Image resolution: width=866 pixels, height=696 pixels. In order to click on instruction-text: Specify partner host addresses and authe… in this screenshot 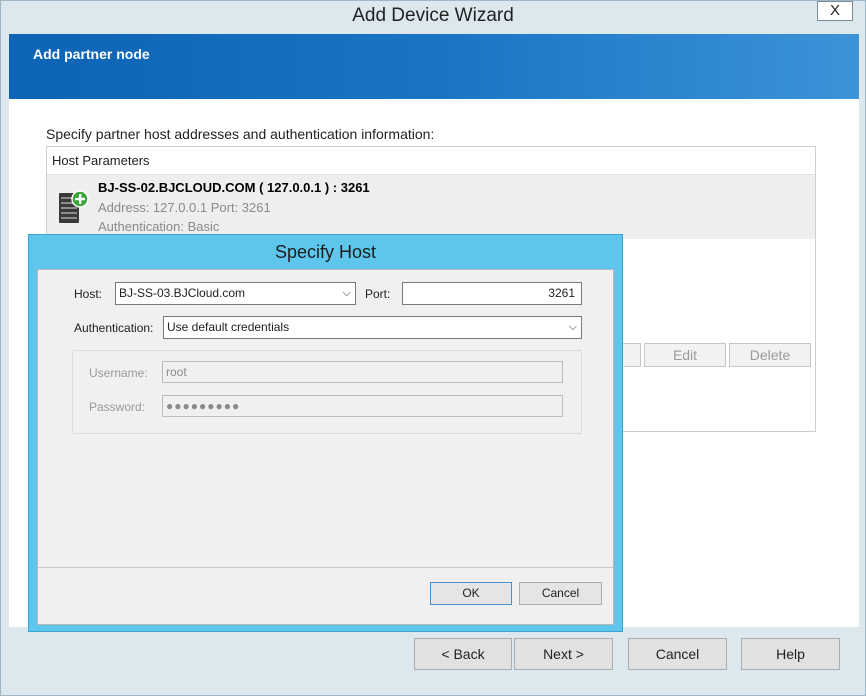, I will do `click(240, 134)`.